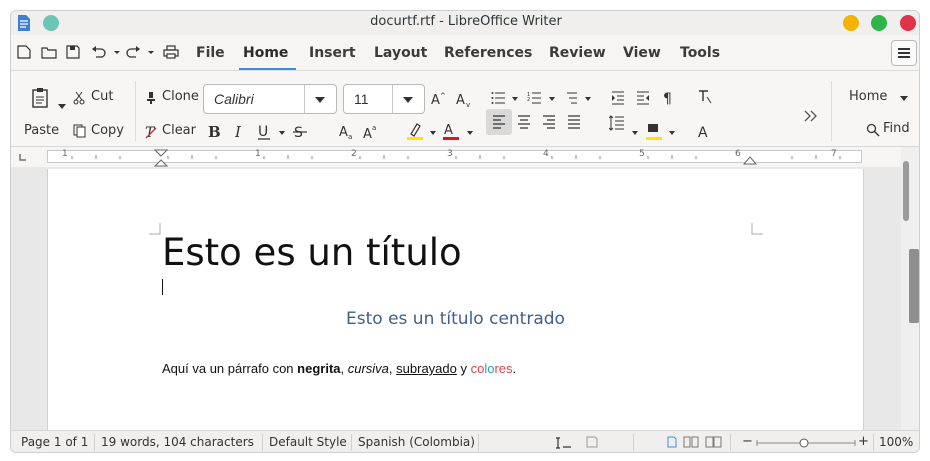 The width and height of the screenshot is (930, 461). What do you see at coordinates (62, 107) in the screenshot?
I see `paste-dropdown-icon` at bounding box center [62, 107].